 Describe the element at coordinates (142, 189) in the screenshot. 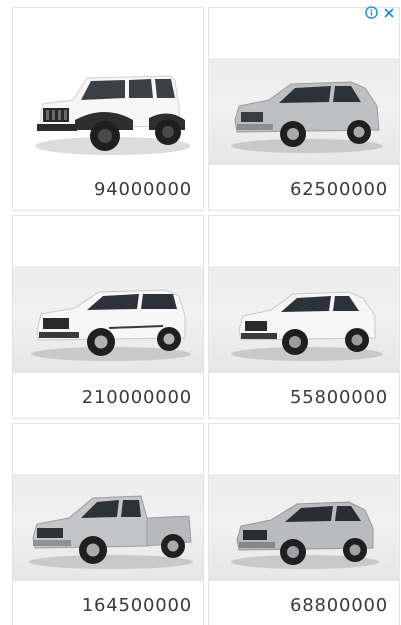

I see `listing-price: 94000000` at that location.